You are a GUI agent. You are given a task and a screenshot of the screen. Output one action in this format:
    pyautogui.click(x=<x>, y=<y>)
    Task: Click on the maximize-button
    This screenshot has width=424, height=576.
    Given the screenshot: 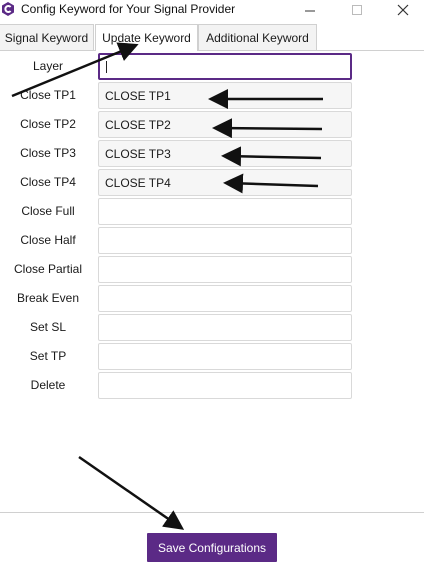 What is the action you would take?
    pyautogui.click(x=357, y=10)
    